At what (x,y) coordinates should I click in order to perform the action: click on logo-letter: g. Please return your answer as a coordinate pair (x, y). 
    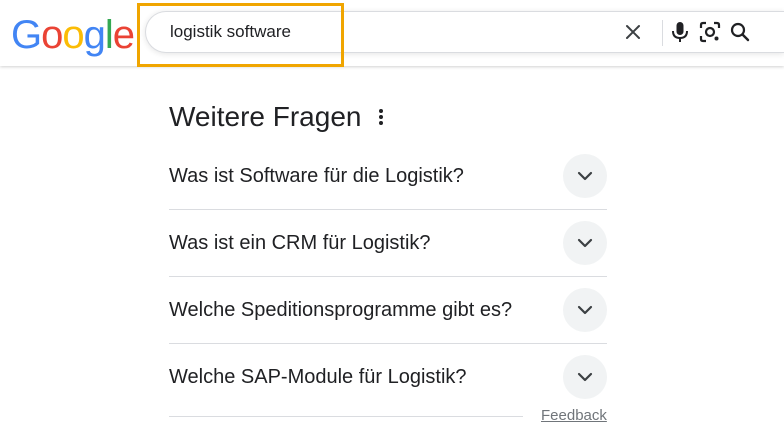
    Looking at the image, I should click on (94, 35).